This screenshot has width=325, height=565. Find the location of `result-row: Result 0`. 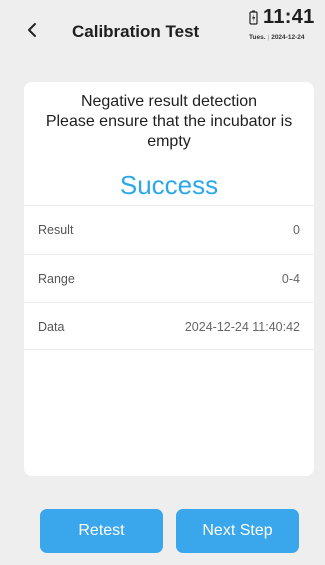

result-row: Result 0 is located at coordinates (169, 229).